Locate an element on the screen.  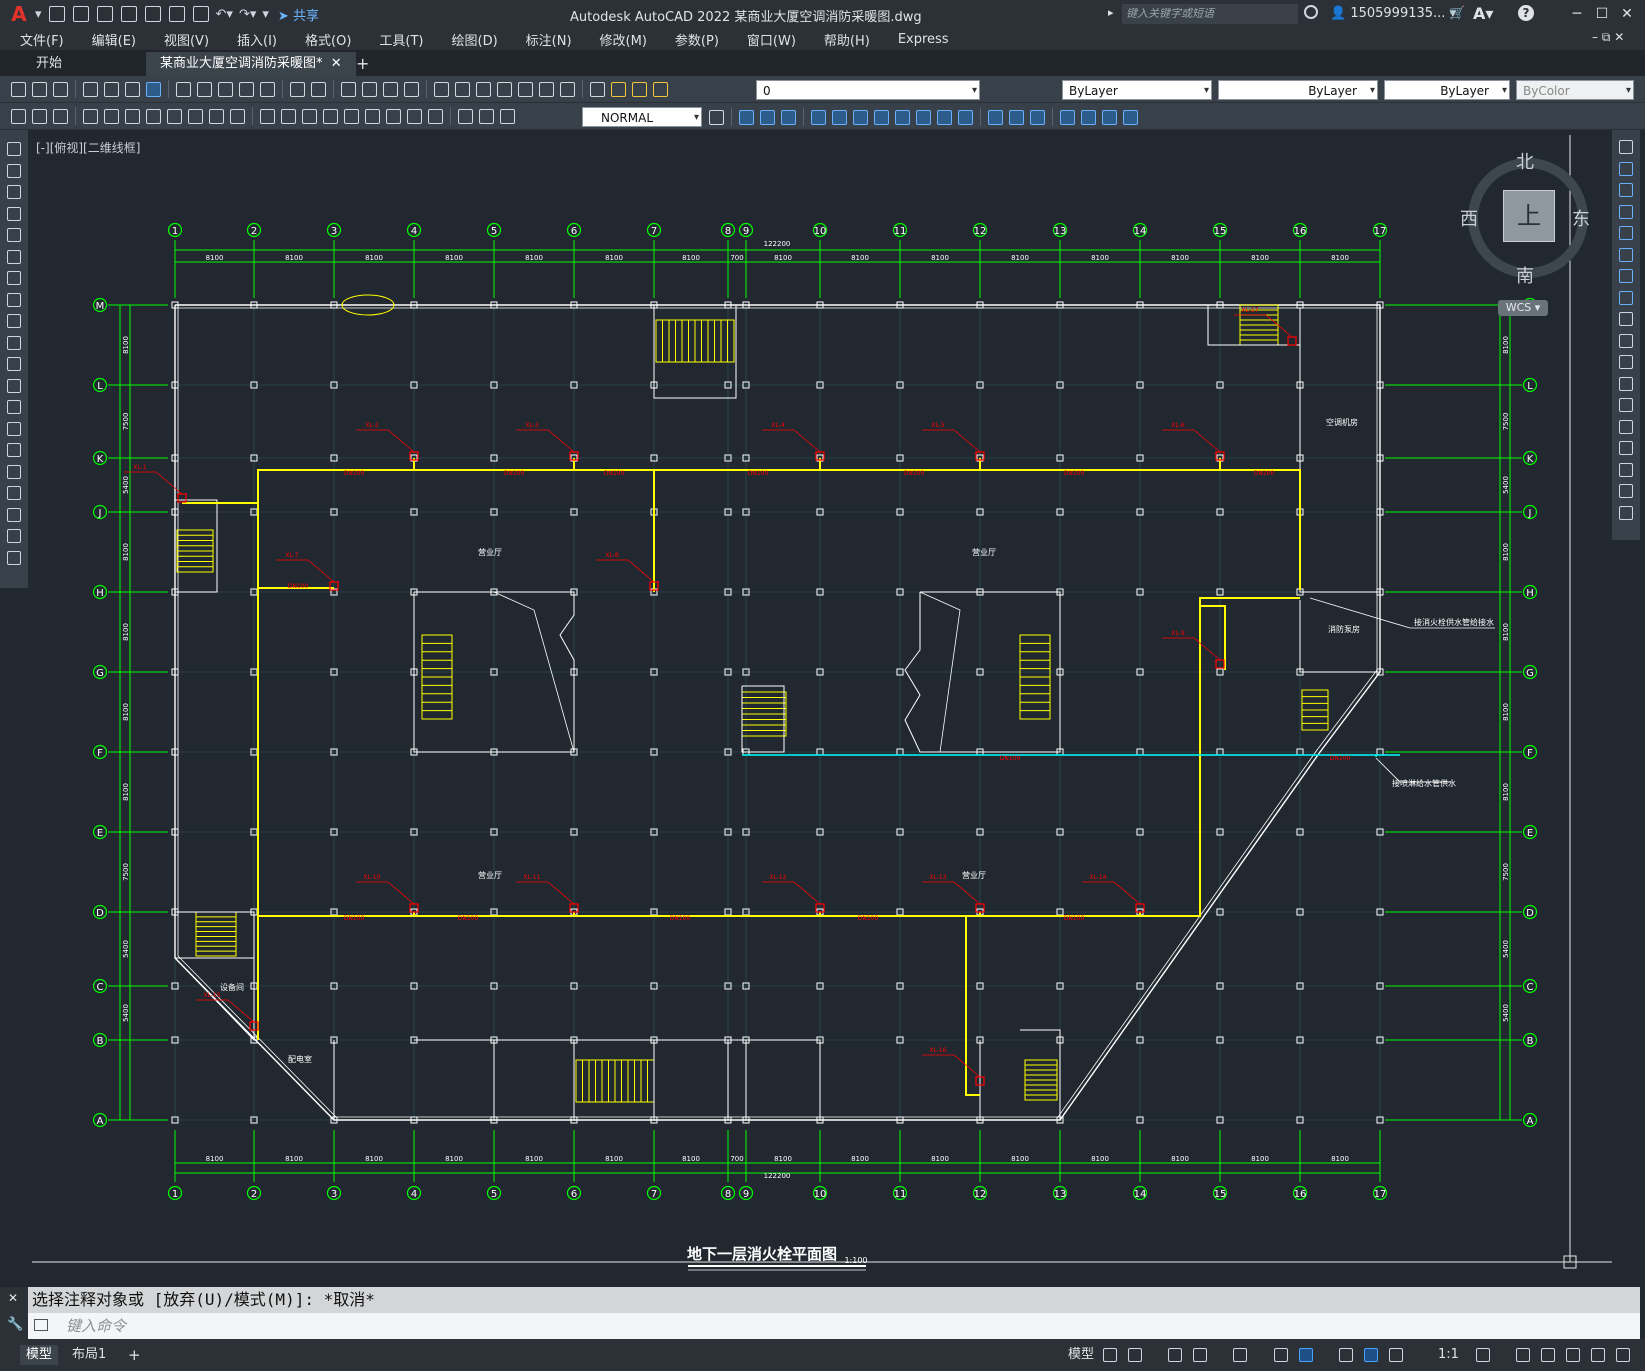
layer-lock-icon is located at coordinates (660, 89).